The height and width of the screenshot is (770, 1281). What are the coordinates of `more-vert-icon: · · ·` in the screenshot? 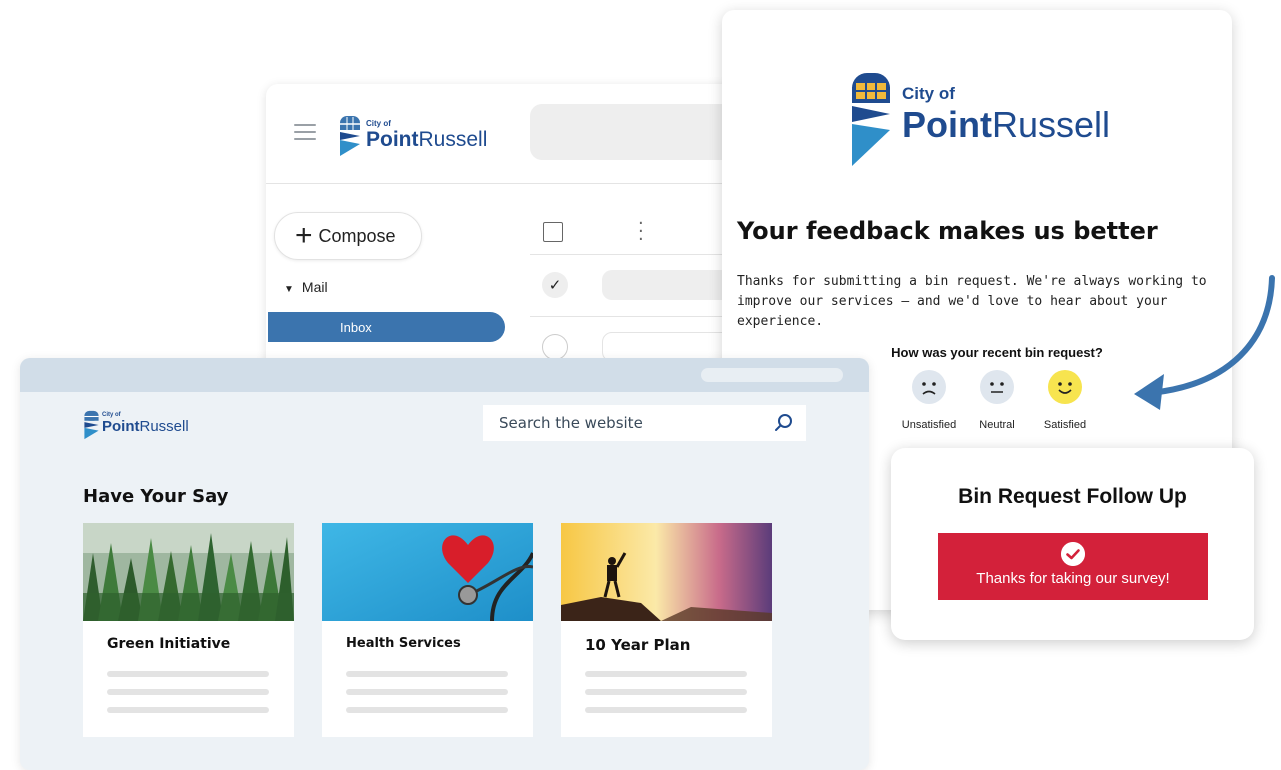 It's located at (641, 232).